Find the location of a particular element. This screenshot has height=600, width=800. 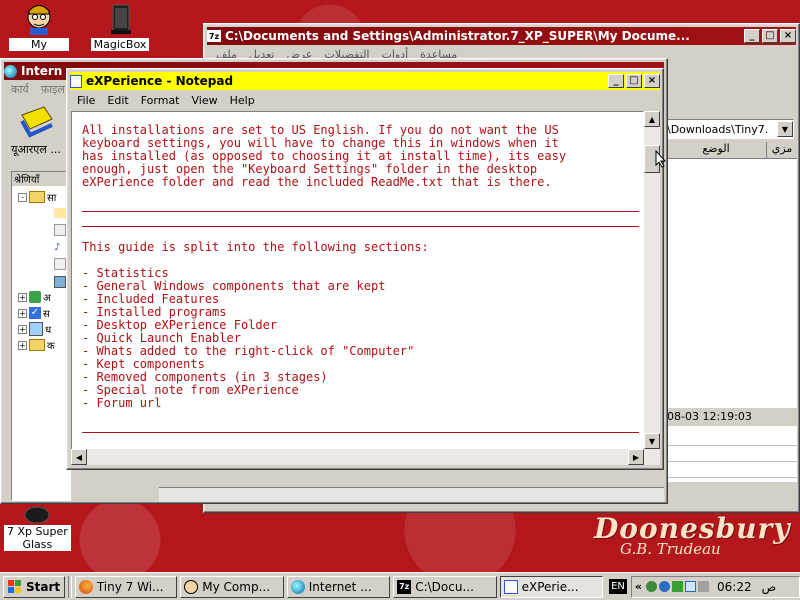

menu-file: File is located at coordinates (86, 100).